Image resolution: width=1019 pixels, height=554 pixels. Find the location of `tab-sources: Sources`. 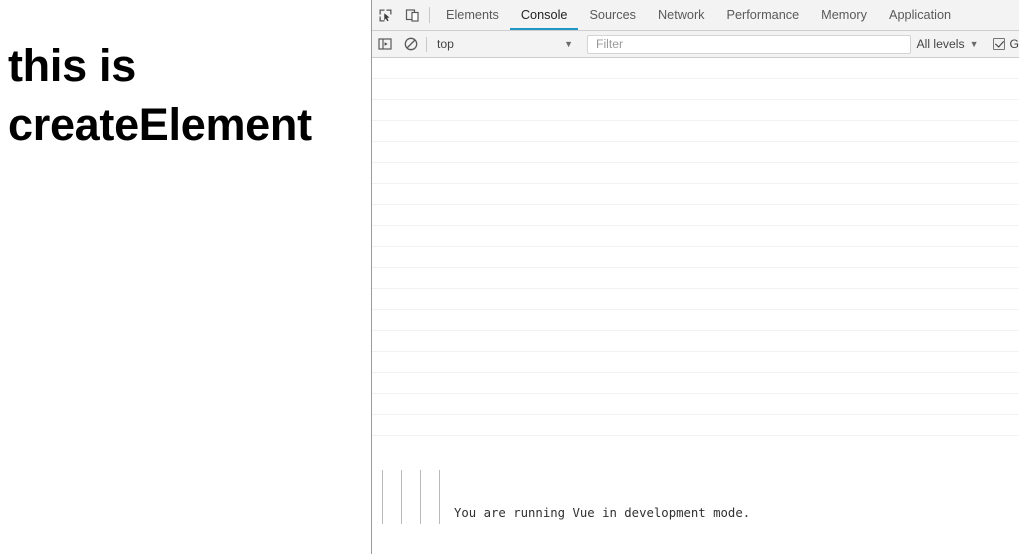

tab-sources: Sources is located at coordinates (612, 15).